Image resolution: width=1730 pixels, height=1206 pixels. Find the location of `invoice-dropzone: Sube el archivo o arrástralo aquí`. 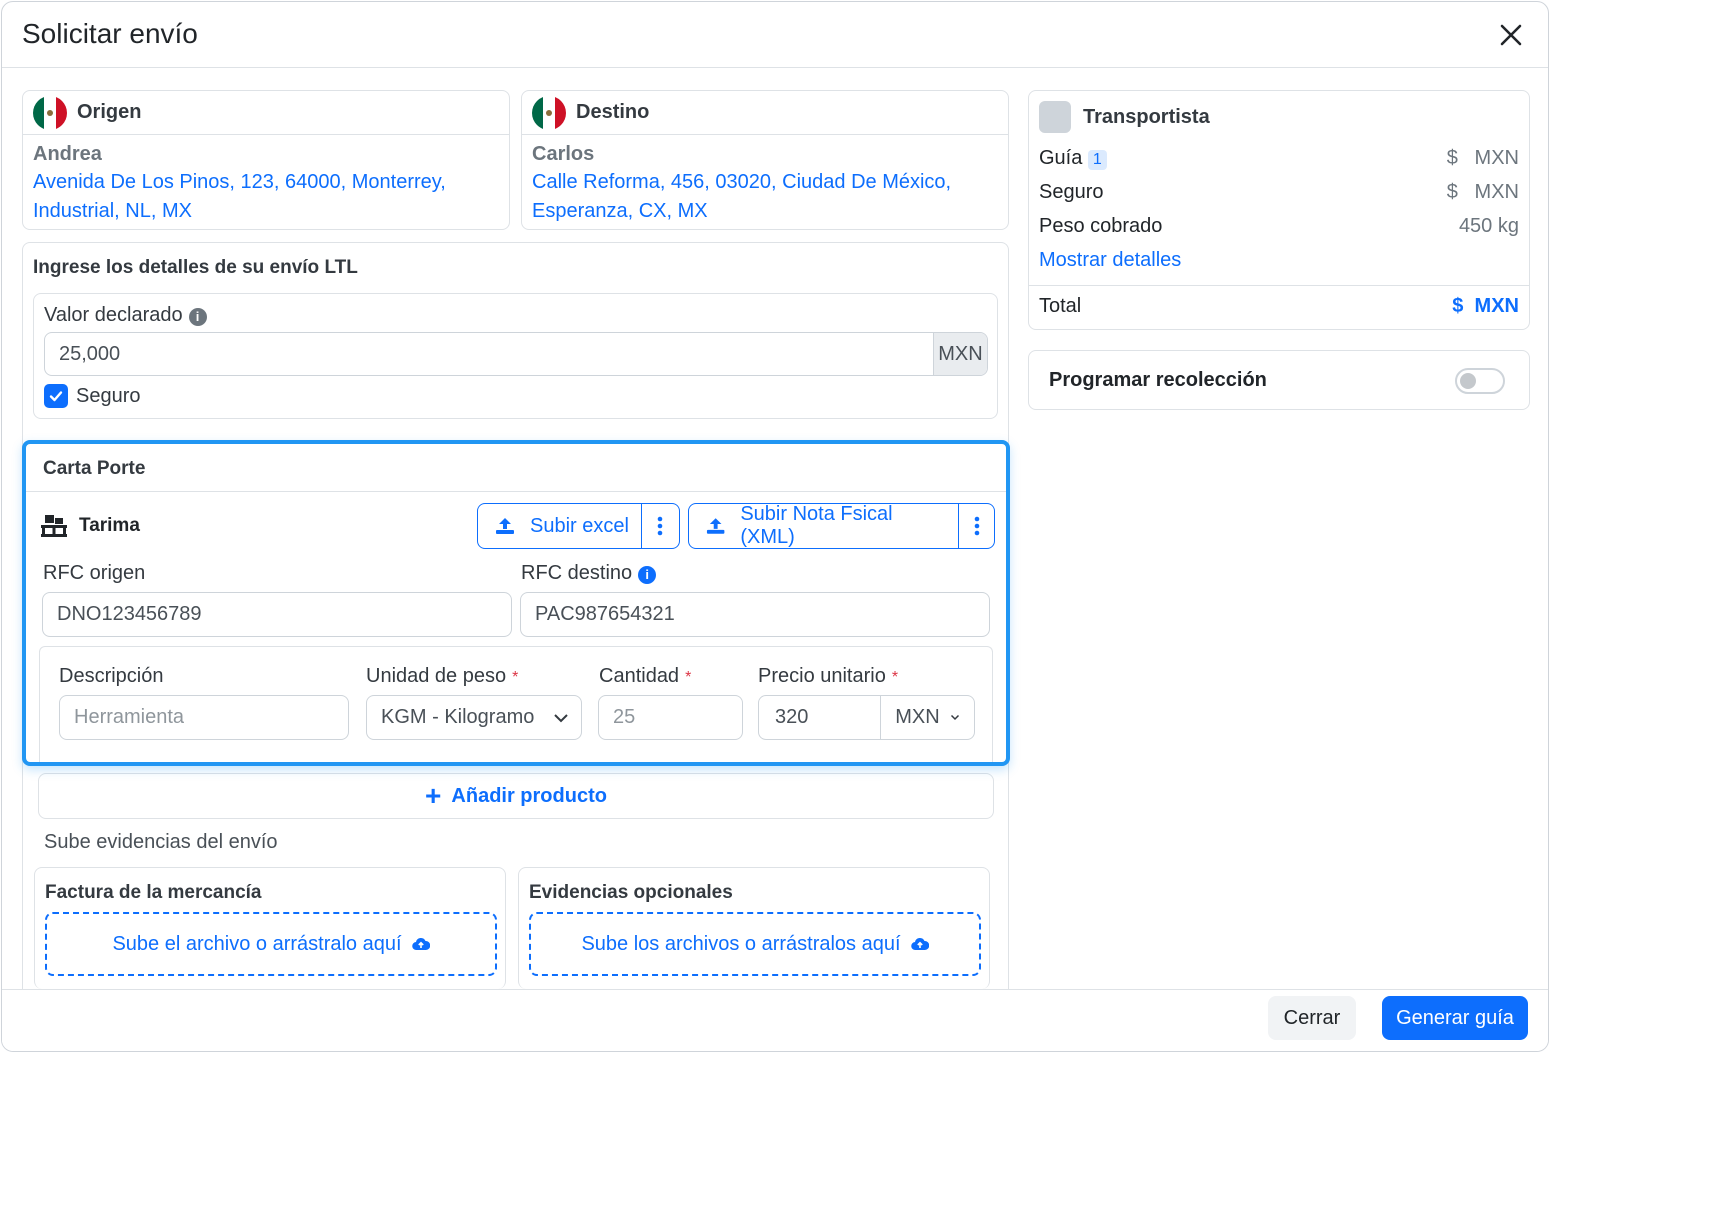

invoice-dropzone: Sube el archivo o arrástralo aquí is located at coordinates (271, 944).